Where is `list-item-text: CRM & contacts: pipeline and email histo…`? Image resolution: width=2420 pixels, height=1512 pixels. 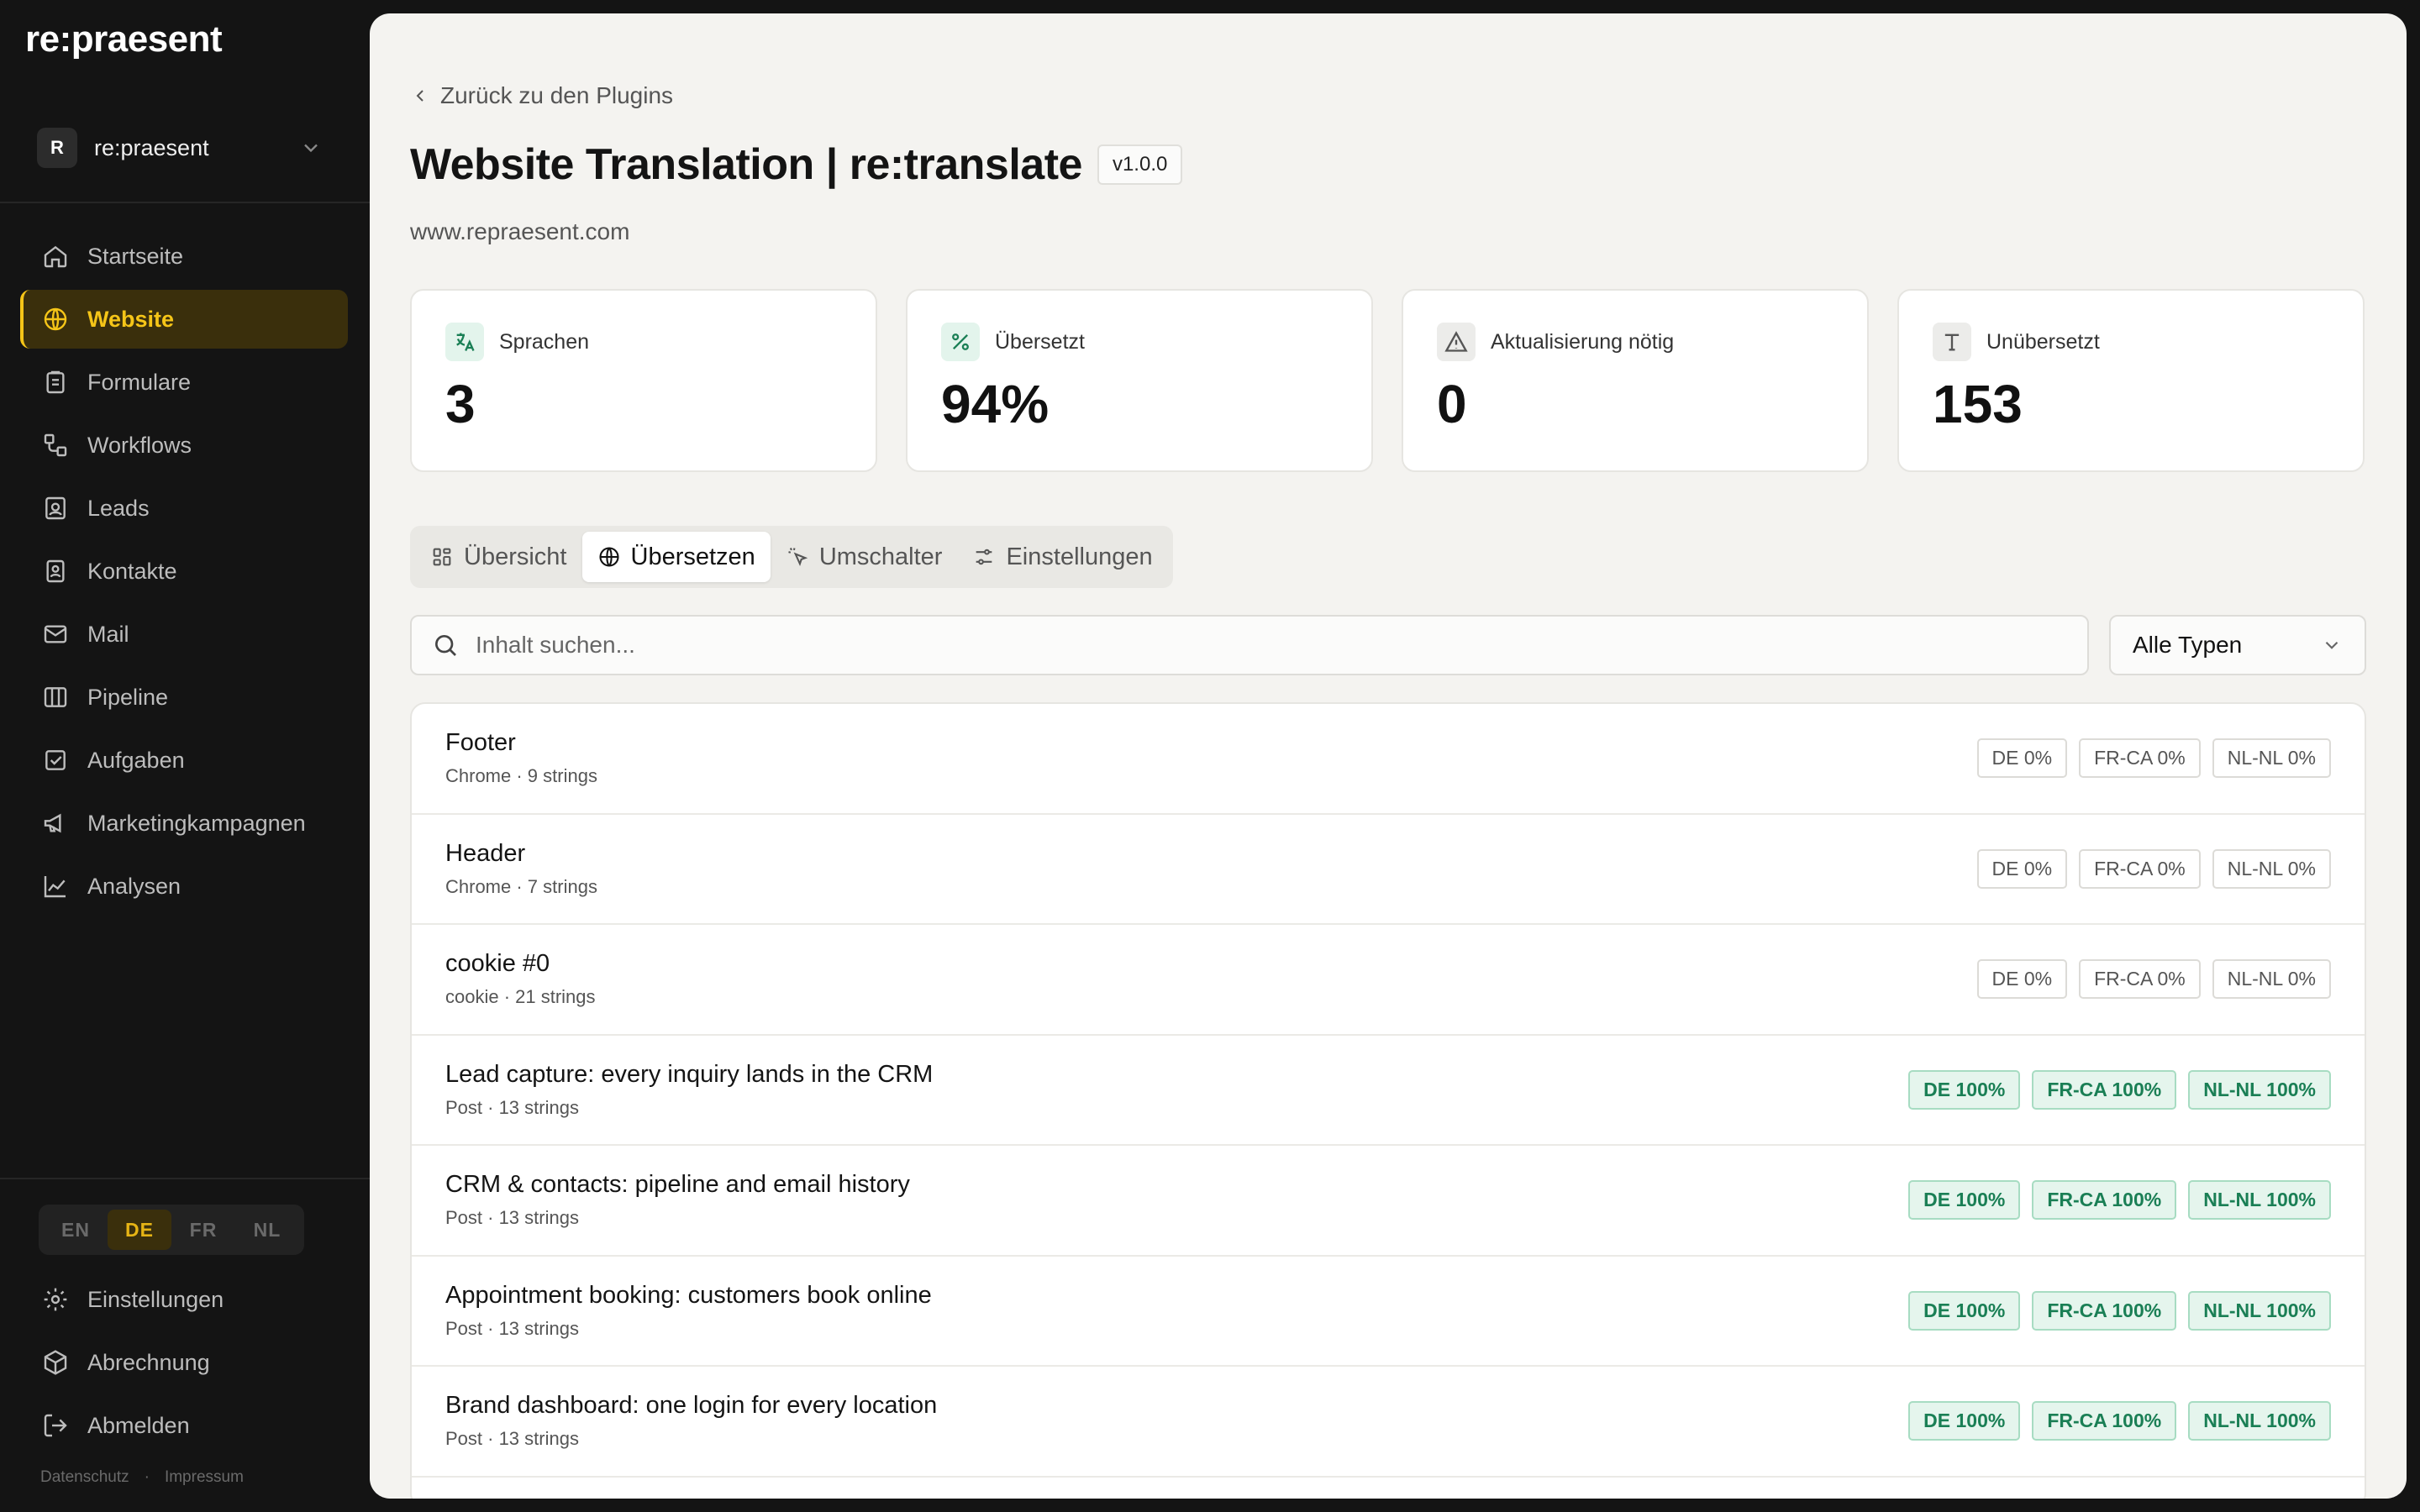 list-item-text: CRM & contacts: pipeline and email histo… is located at coordinates (677, 1200).